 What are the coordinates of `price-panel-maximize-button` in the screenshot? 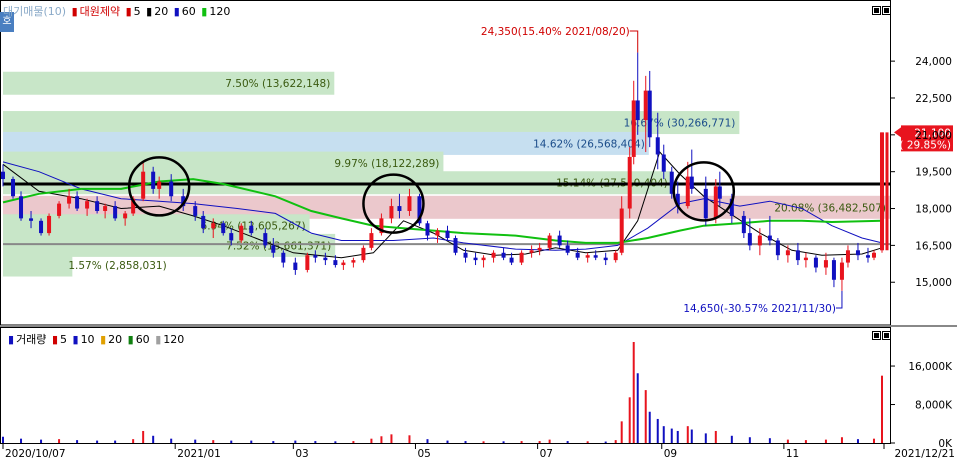 It's located at (876, 10).